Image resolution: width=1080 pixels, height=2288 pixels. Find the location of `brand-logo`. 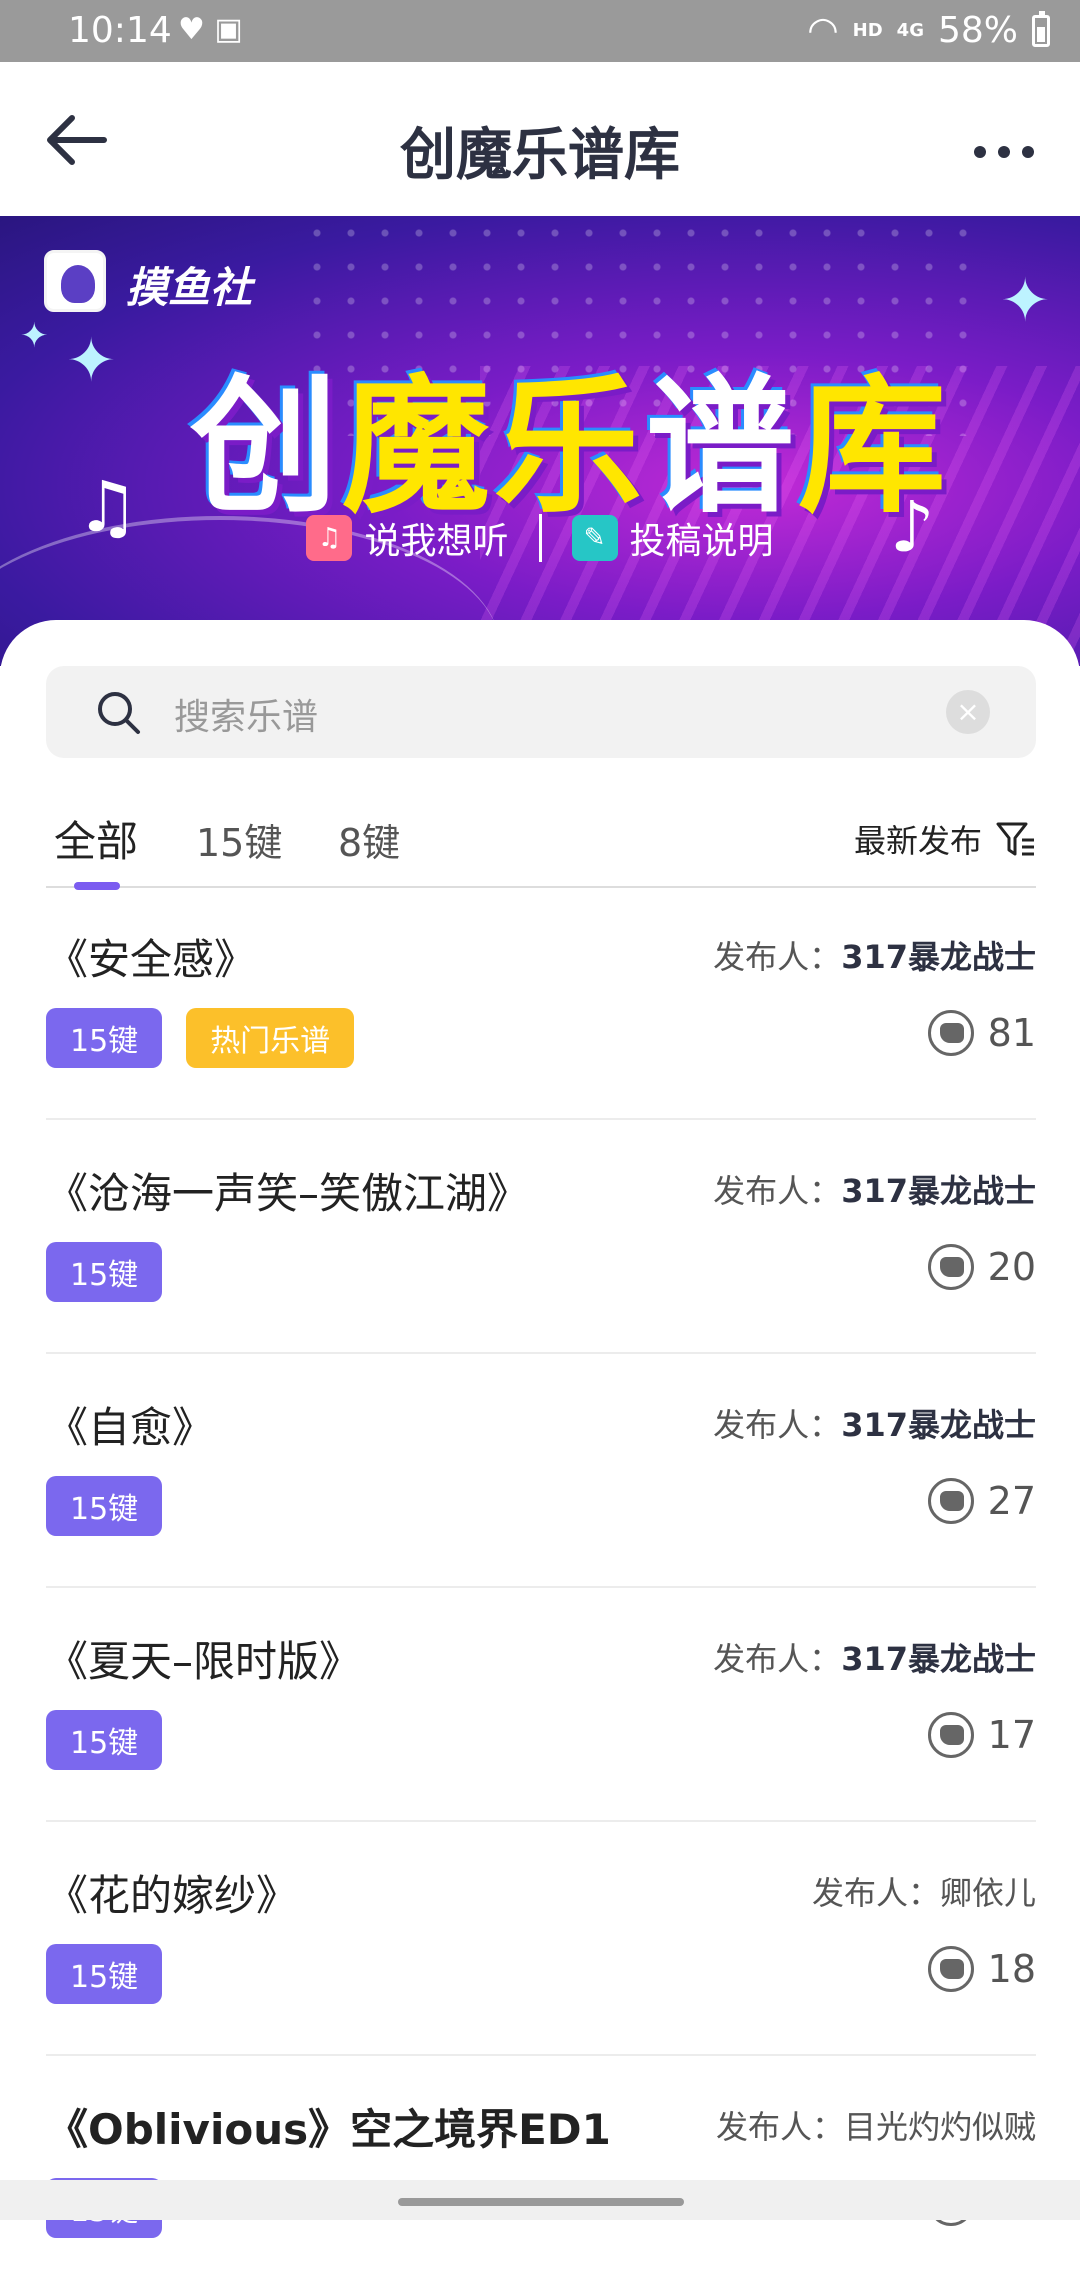

brand-logo is located at coordinates (75, 281).